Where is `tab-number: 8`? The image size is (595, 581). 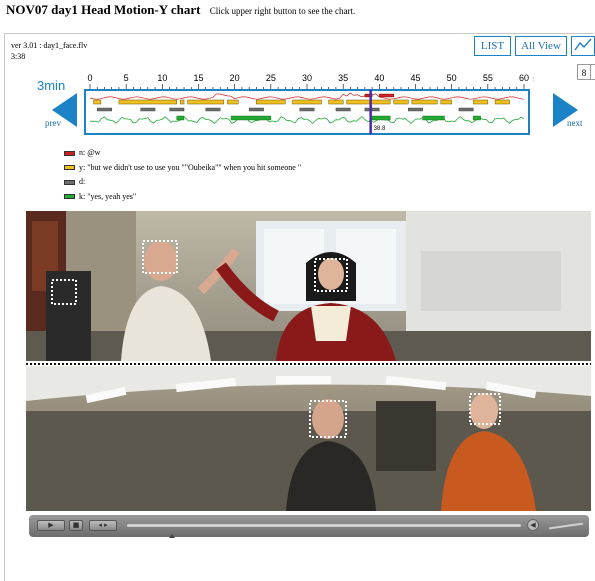 tab-number: 8 is located at coordinates (584, 72).